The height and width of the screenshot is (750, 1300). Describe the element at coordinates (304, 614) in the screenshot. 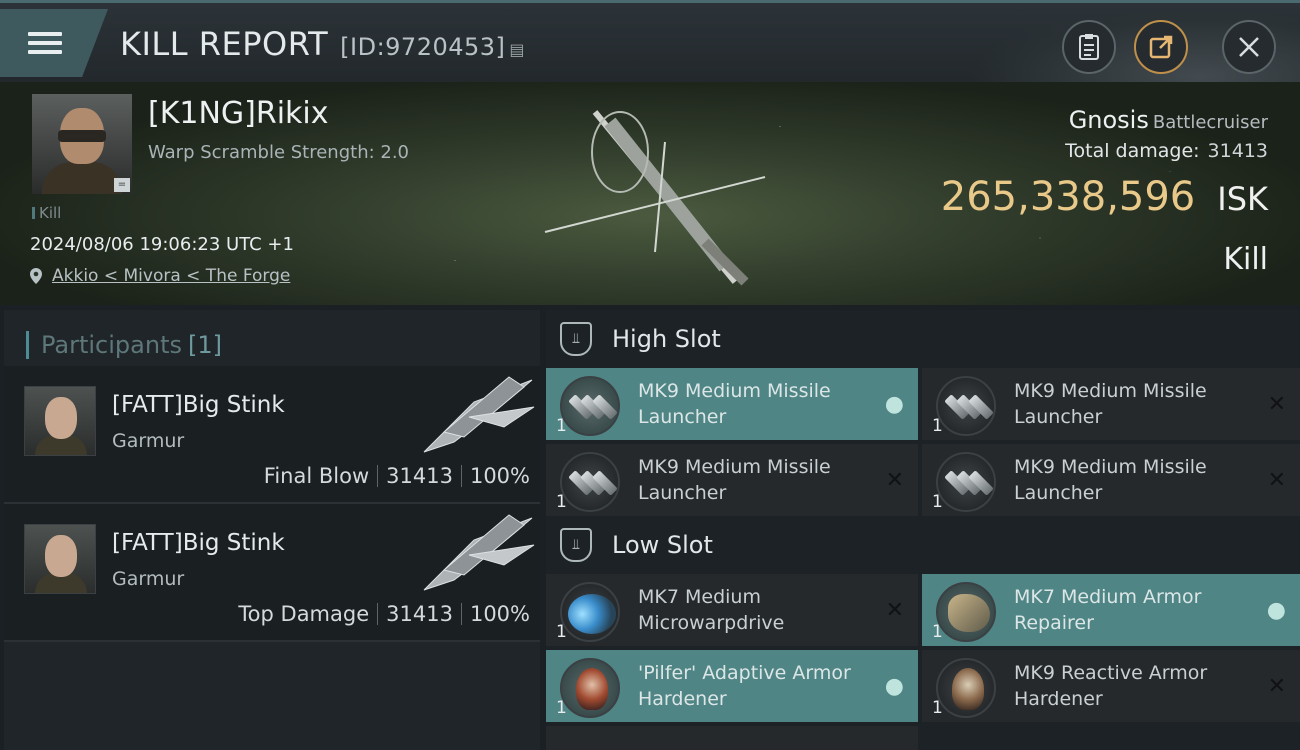

I see `participant-role: Top Damage` at that location.